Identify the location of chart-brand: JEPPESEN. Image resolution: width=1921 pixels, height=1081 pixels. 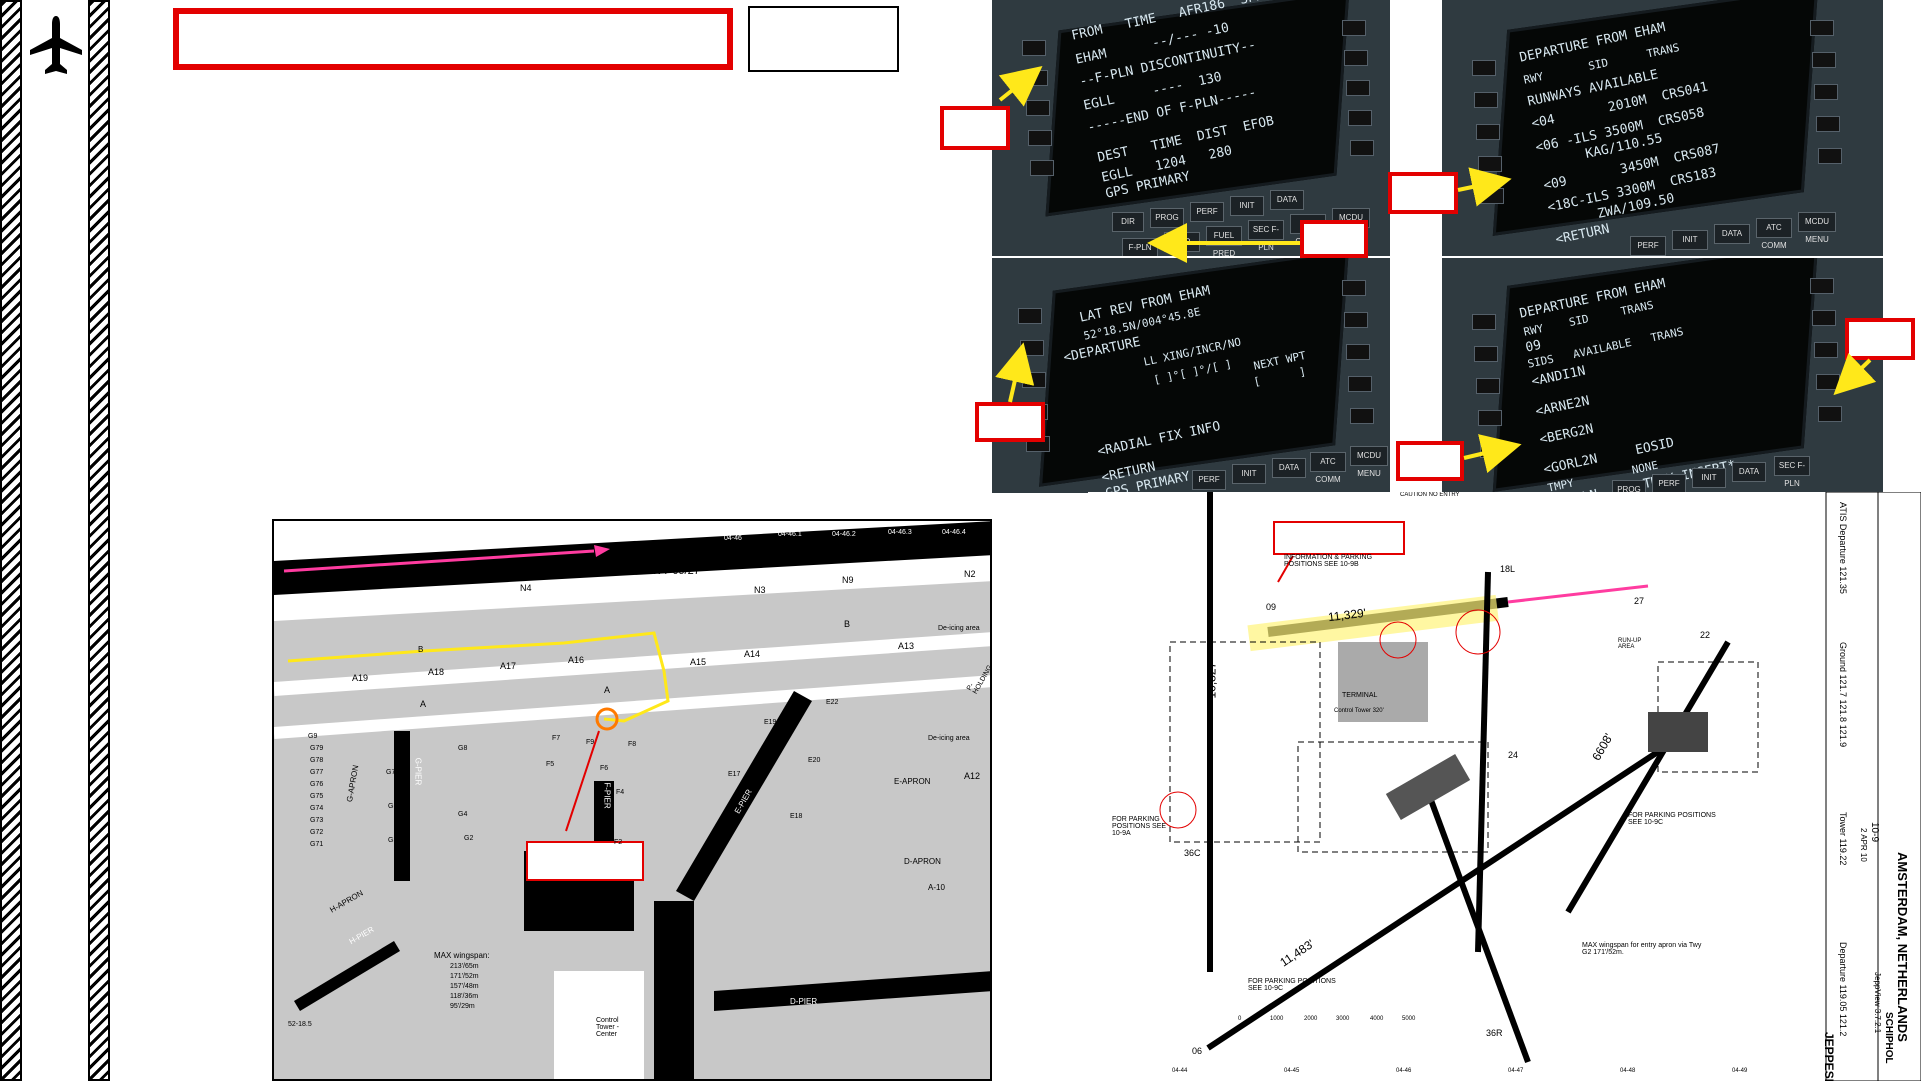
(1829, 1056).